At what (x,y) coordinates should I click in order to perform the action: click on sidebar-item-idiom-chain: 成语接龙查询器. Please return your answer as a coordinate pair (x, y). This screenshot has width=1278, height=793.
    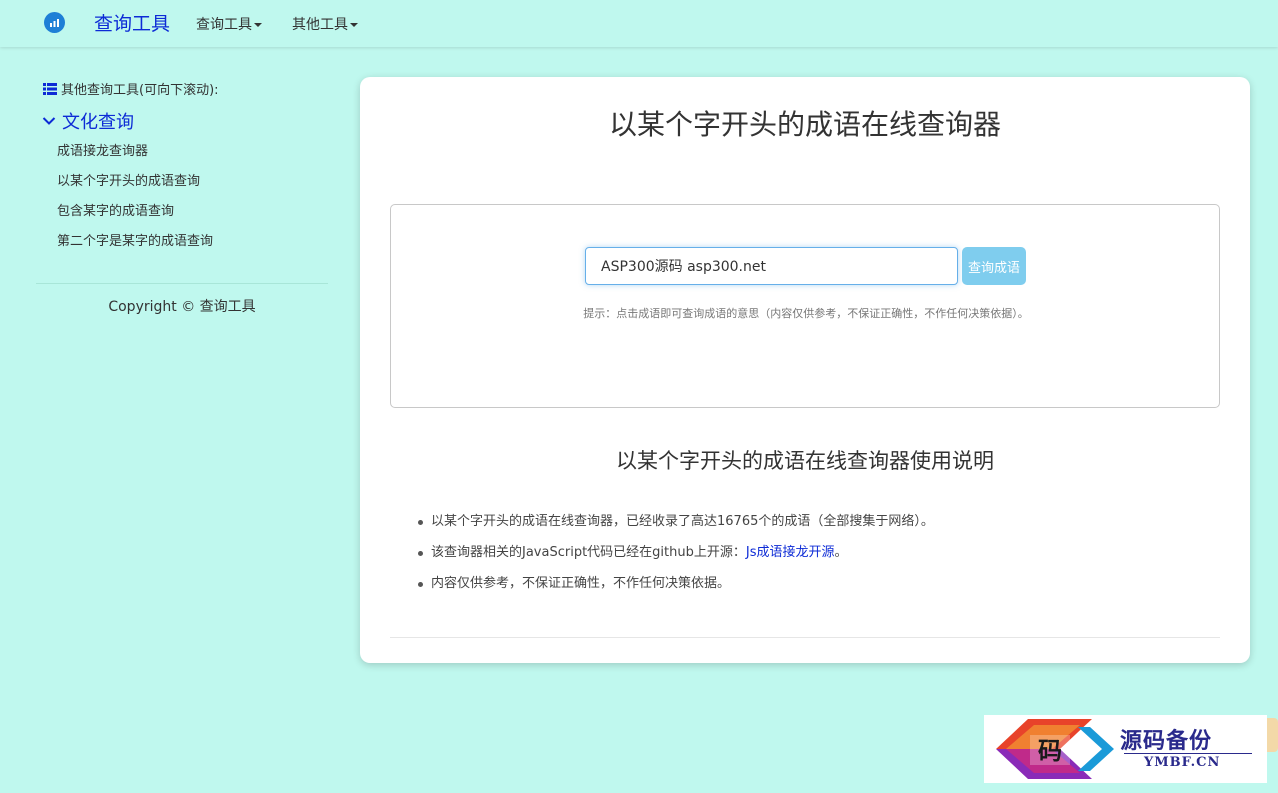
    Looking at the image, I should click on (102, 149).